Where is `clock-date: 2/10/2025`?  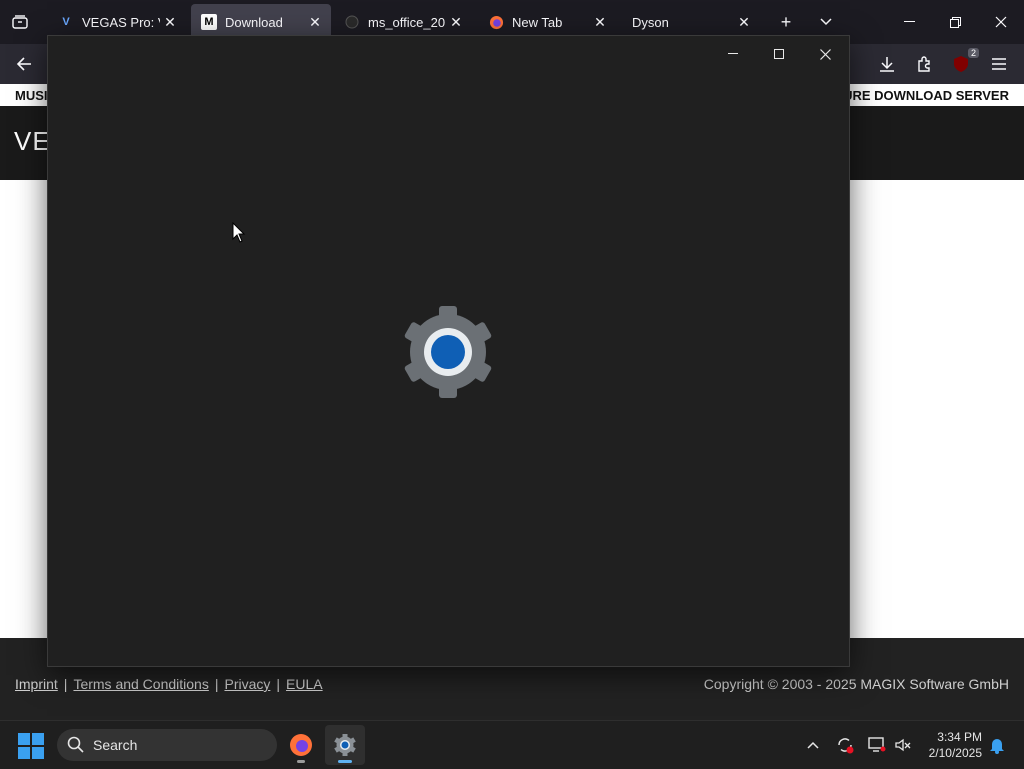
clock-date: 2/10/2025 is located at coordinates (955, 753).